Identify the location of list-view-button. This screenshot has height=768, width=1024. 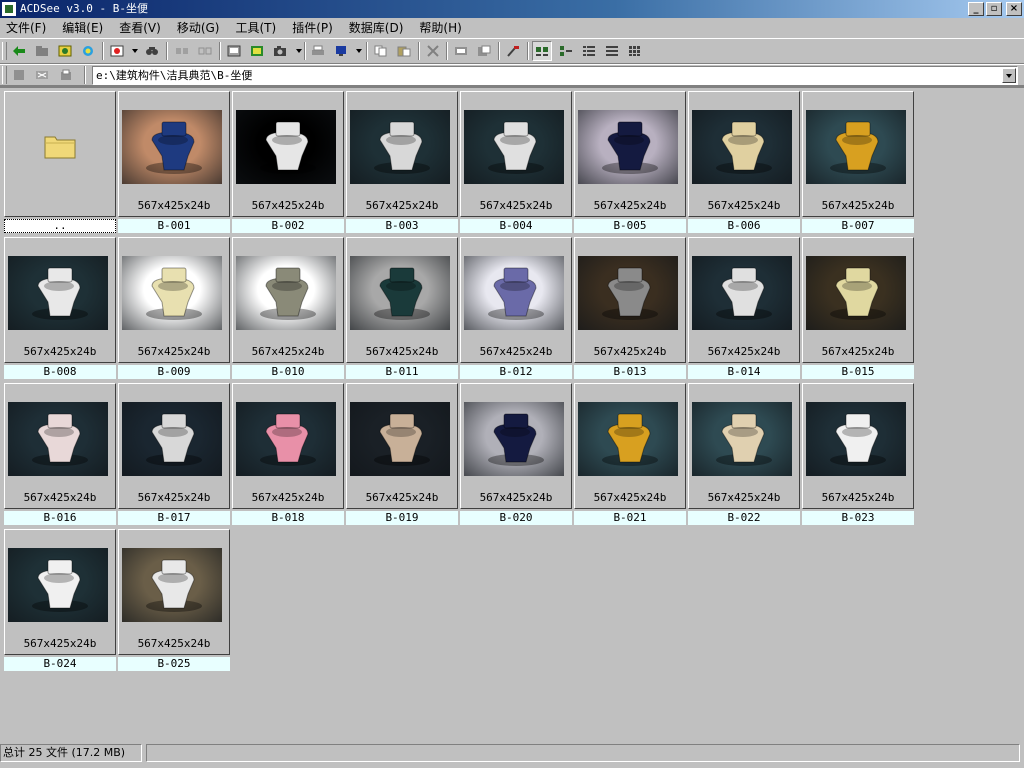
(589, 51).